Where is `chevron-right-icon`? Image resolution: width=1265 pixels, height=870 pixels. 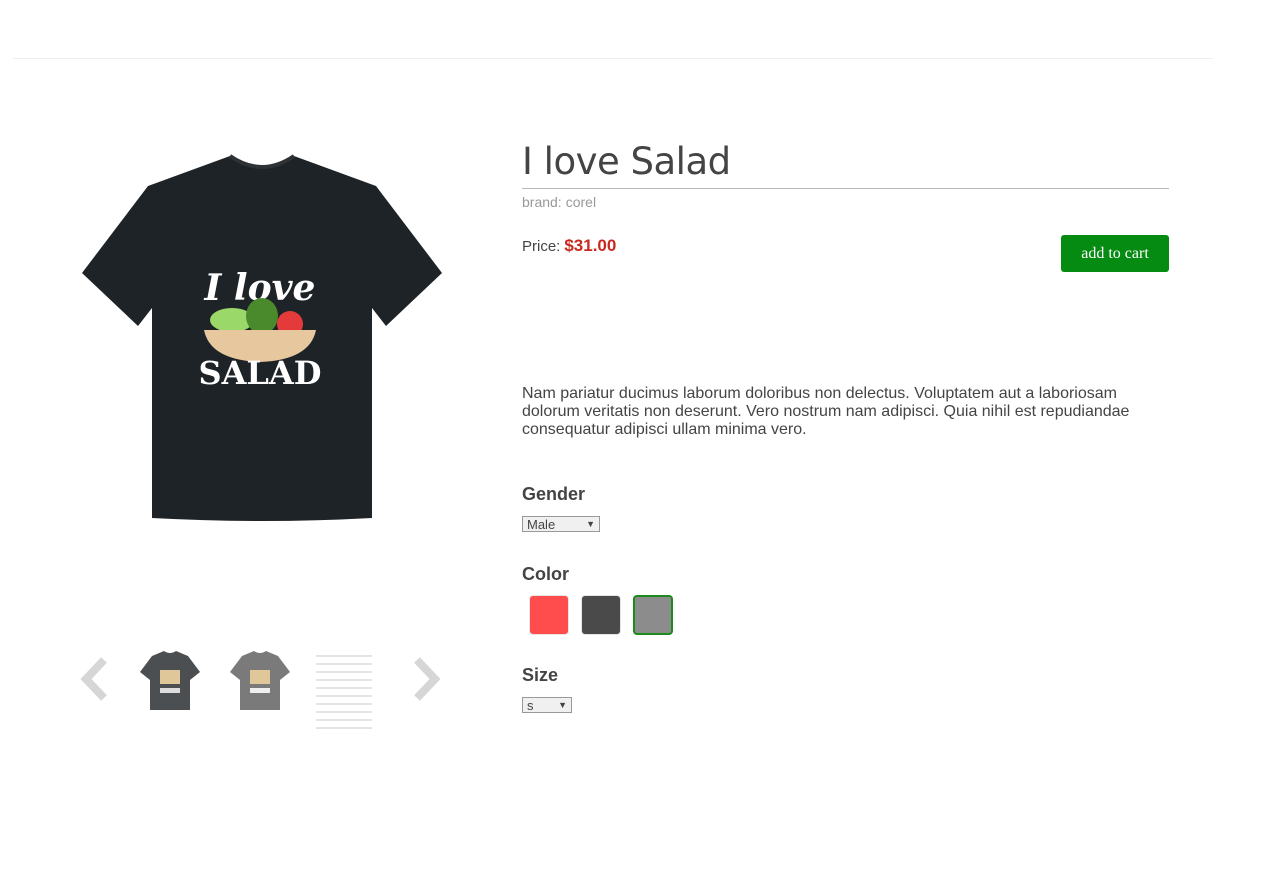
chevron-right-icon is located at coordinates (427, 679).